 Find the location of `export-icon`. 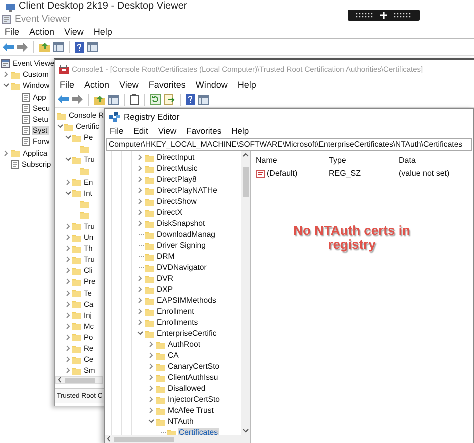

export-icon is located at coordinates (169, 99).